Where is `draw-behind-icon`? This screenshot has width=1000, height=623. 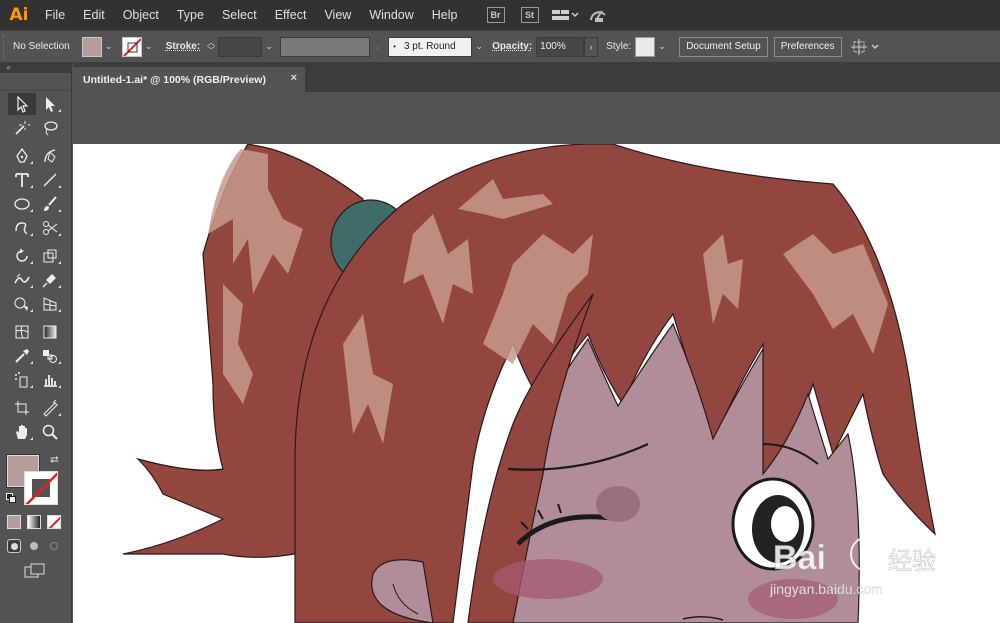 draw-behind-icon is located at coordinates (34, 546).